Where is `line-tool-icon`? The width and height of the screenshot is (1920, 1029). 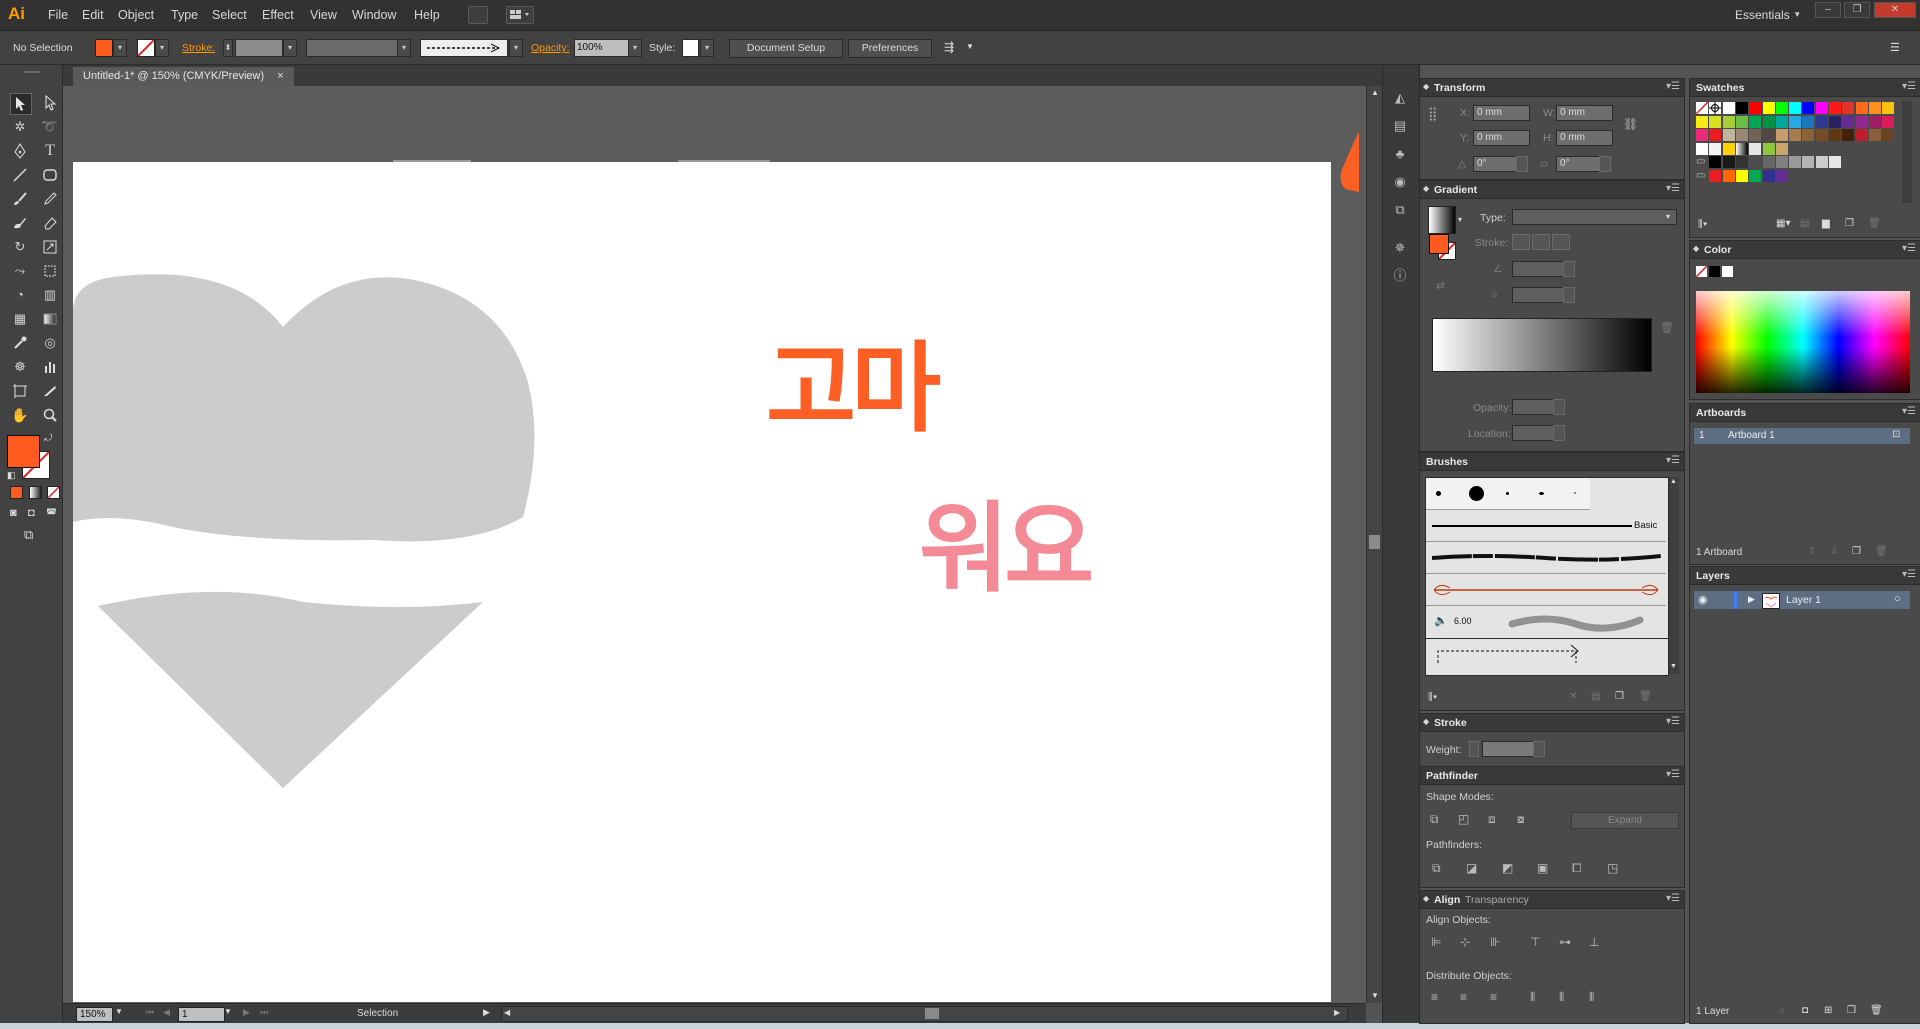 line-tool-icon is located at coordinates (20, 175).